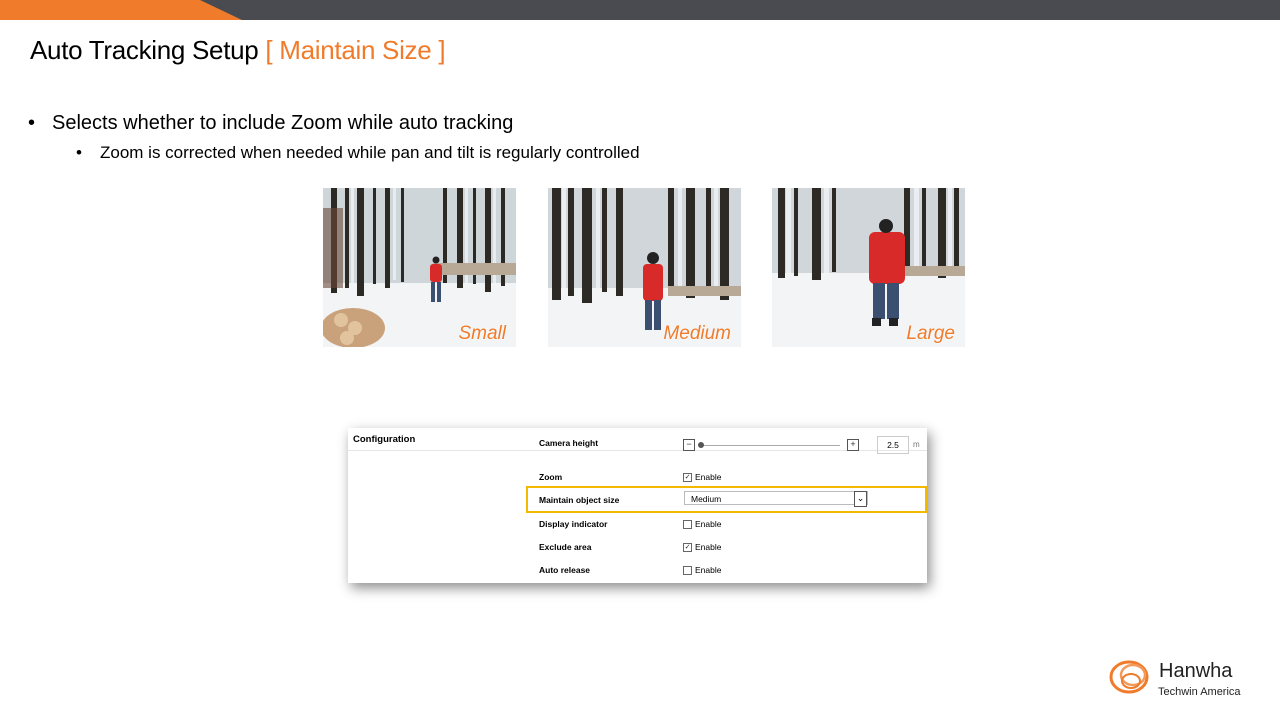  What do you see at coordinates (565, 570) in the screenshot?
I see `auto-release-label: Auto release` at bounding box center [565, 570].